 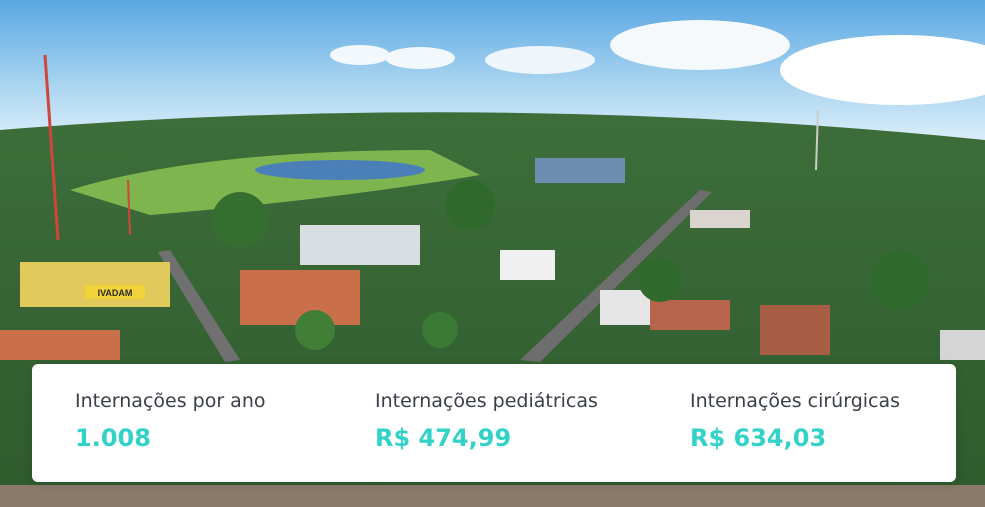 I want to click on pond, so click(x=340, y=170).